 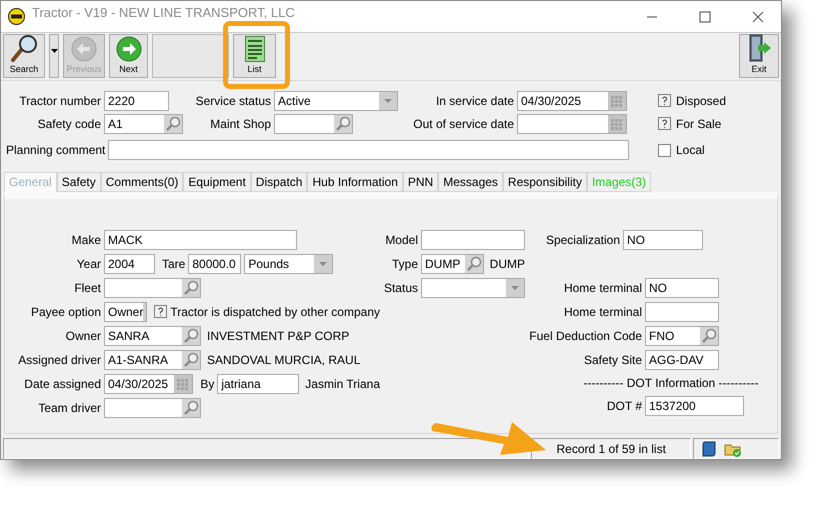 What do you see at coordinates (233, 101) in the screenshot?
I see `field-label: Service status` at bounding box center [233, 101].